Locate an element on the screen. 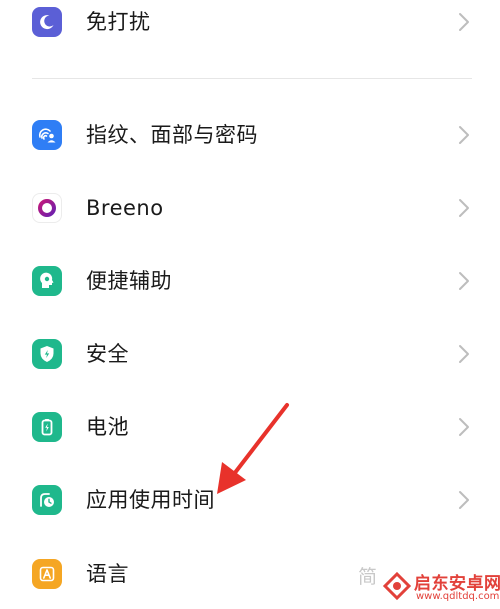 Image resolution: width=500 pixels, height=609 pixels. settings-item-do-not-disturb: 免打扰 is located at coordinates (250, 26).